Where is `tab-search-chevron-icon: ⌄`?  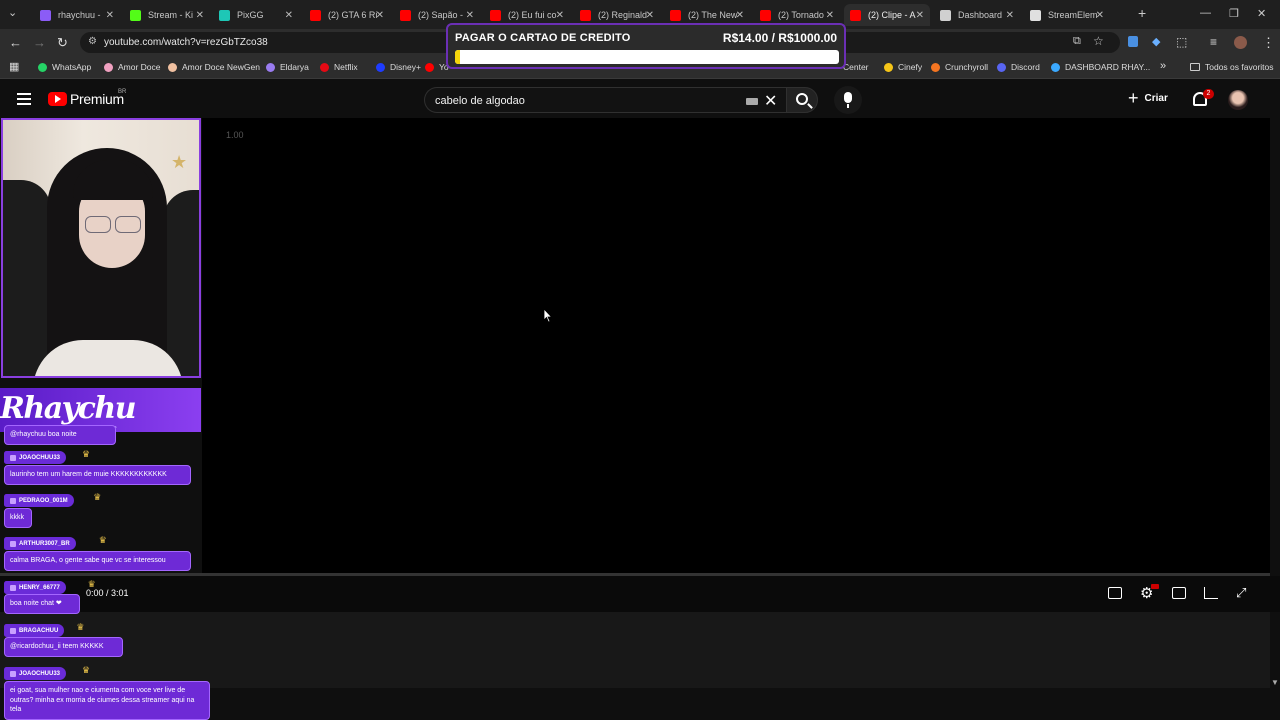
tab-search-chevron-icon: ⌄ is located at coordinates (12, 12).